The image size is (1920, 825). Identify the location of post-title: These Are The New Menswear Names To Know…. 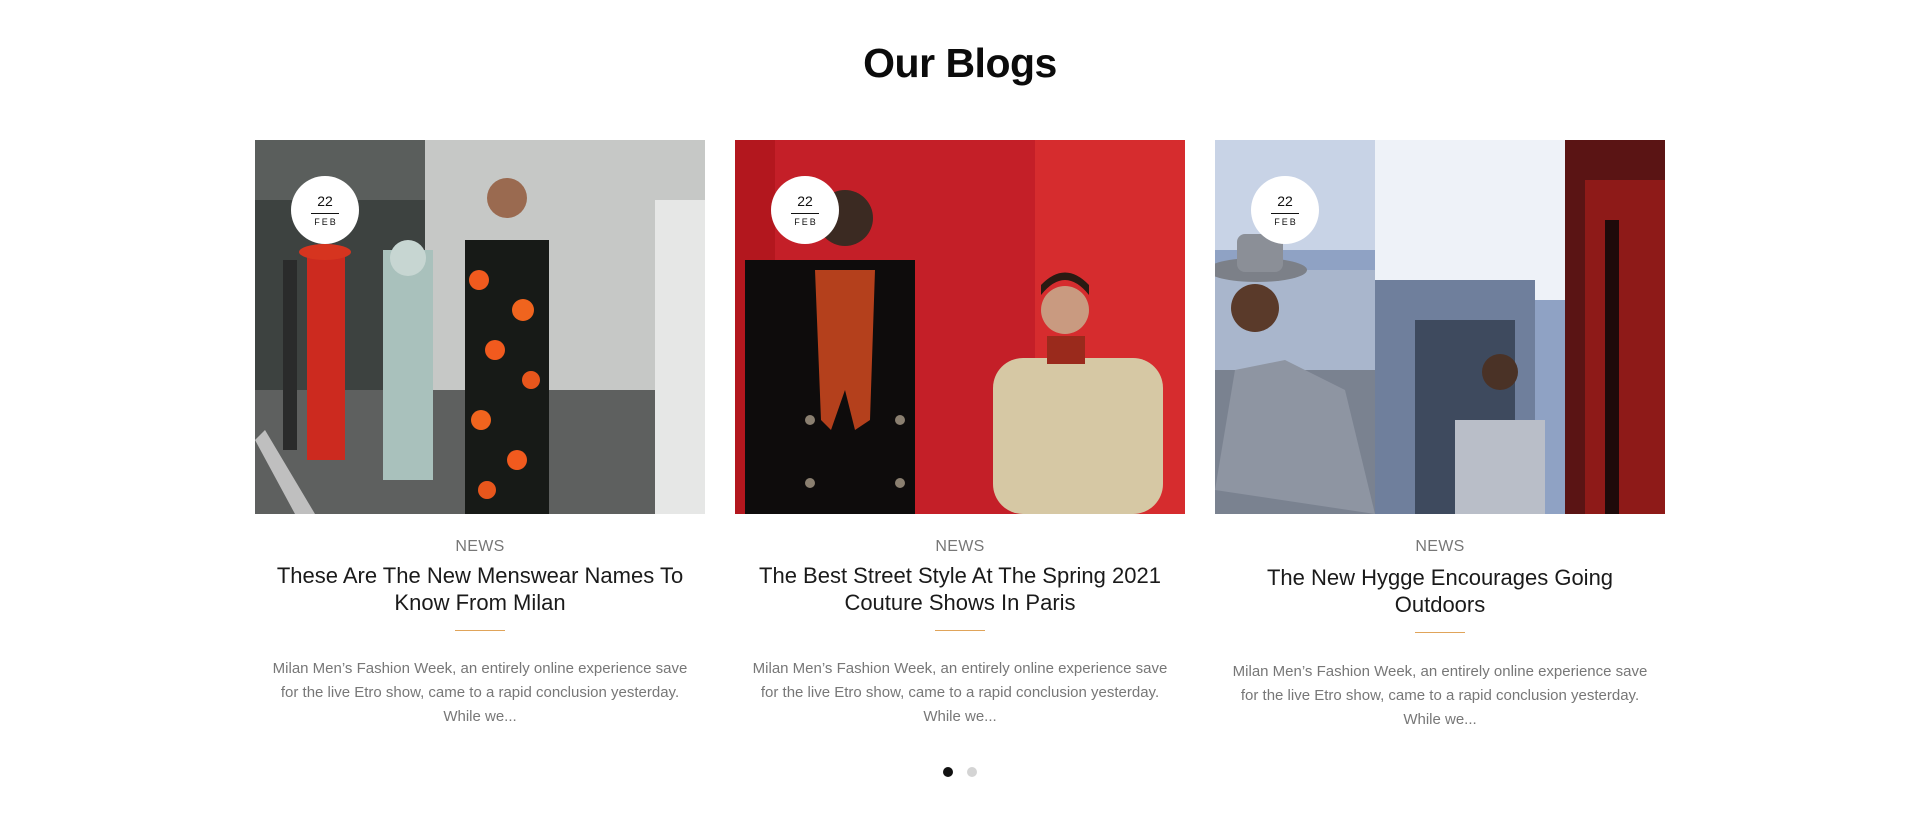
(480, 589).